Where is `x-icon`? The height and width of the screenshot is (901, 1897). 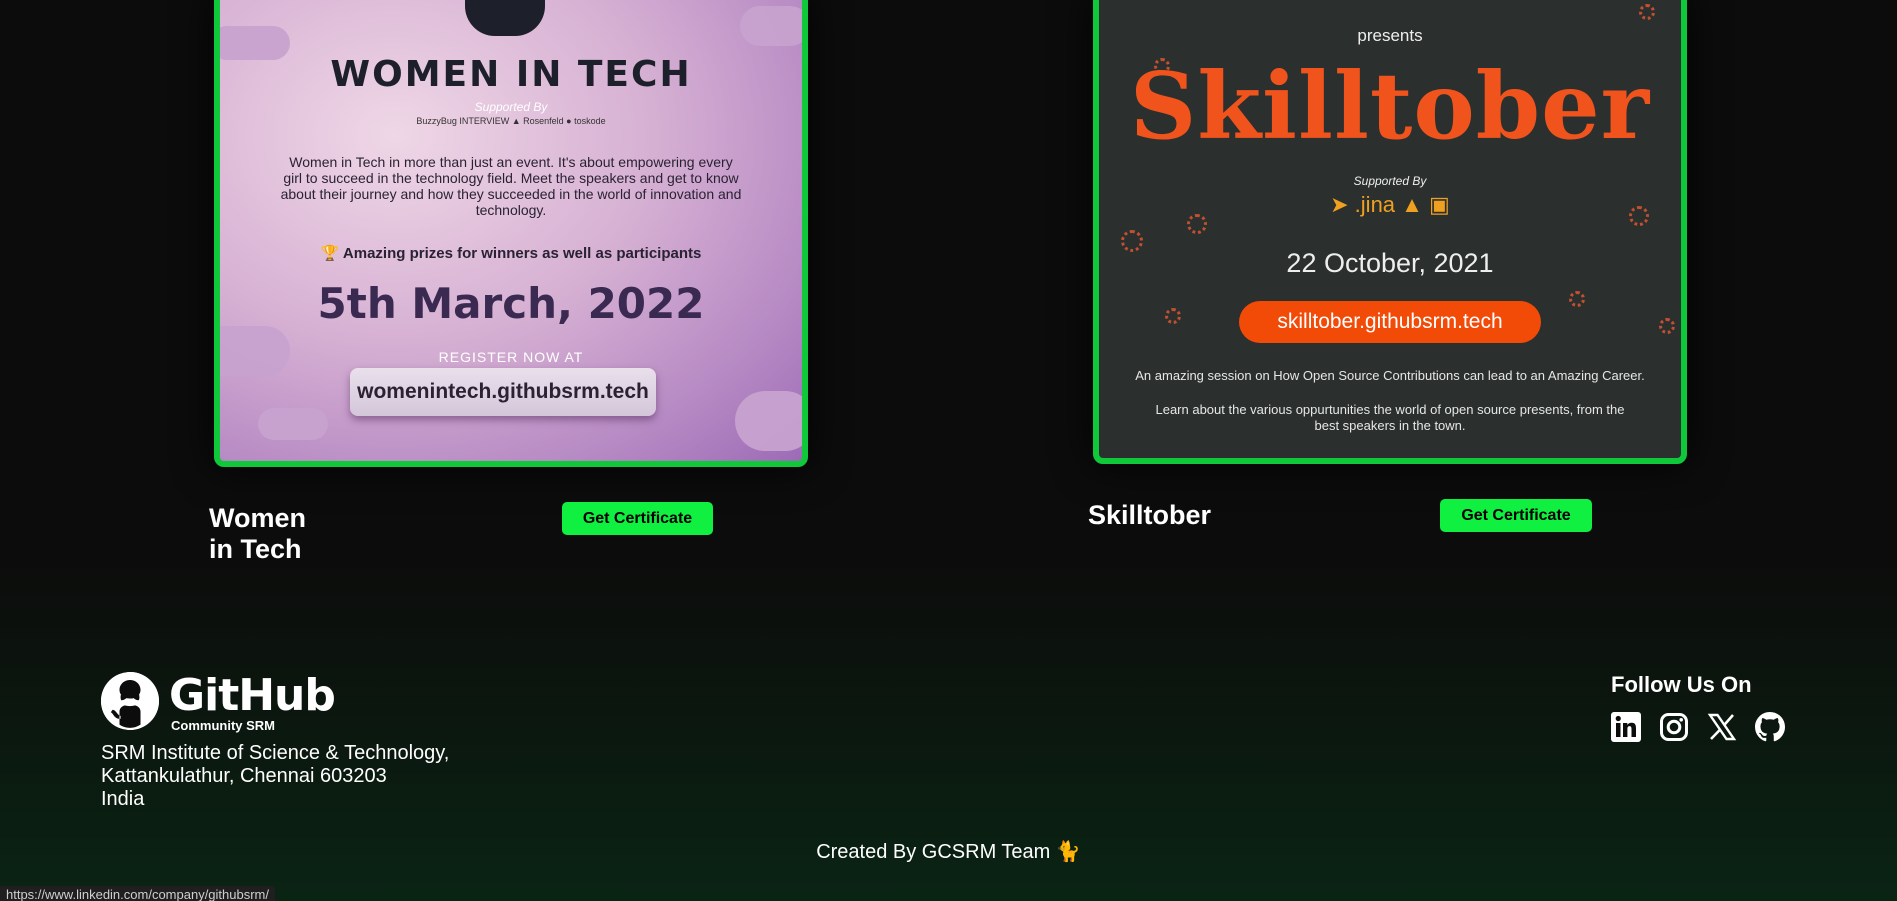 x-icon is located at coordinates (1722, 727).